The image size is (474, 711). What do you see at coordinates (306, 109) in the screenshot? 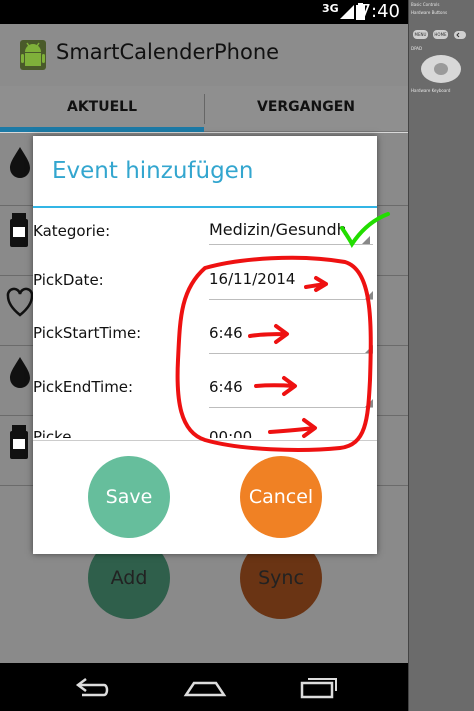
I see `tab-vergangen: VERGANGEN` at bounding box center [306, 109].